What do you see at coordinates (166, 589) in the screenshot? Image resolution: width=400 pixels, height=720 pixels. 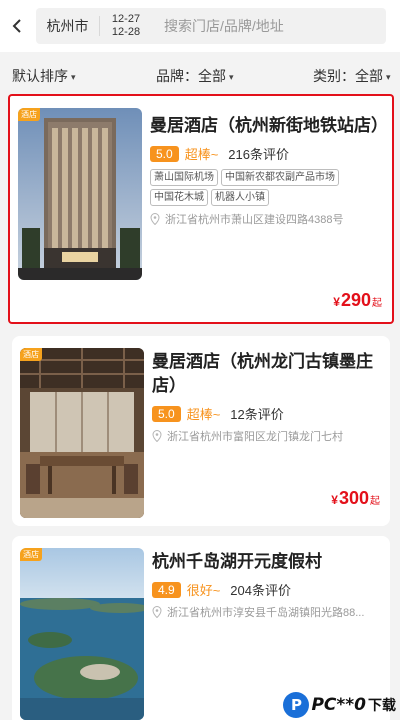 I see `rating-score: 4.9` at bounding box center [166, 589].